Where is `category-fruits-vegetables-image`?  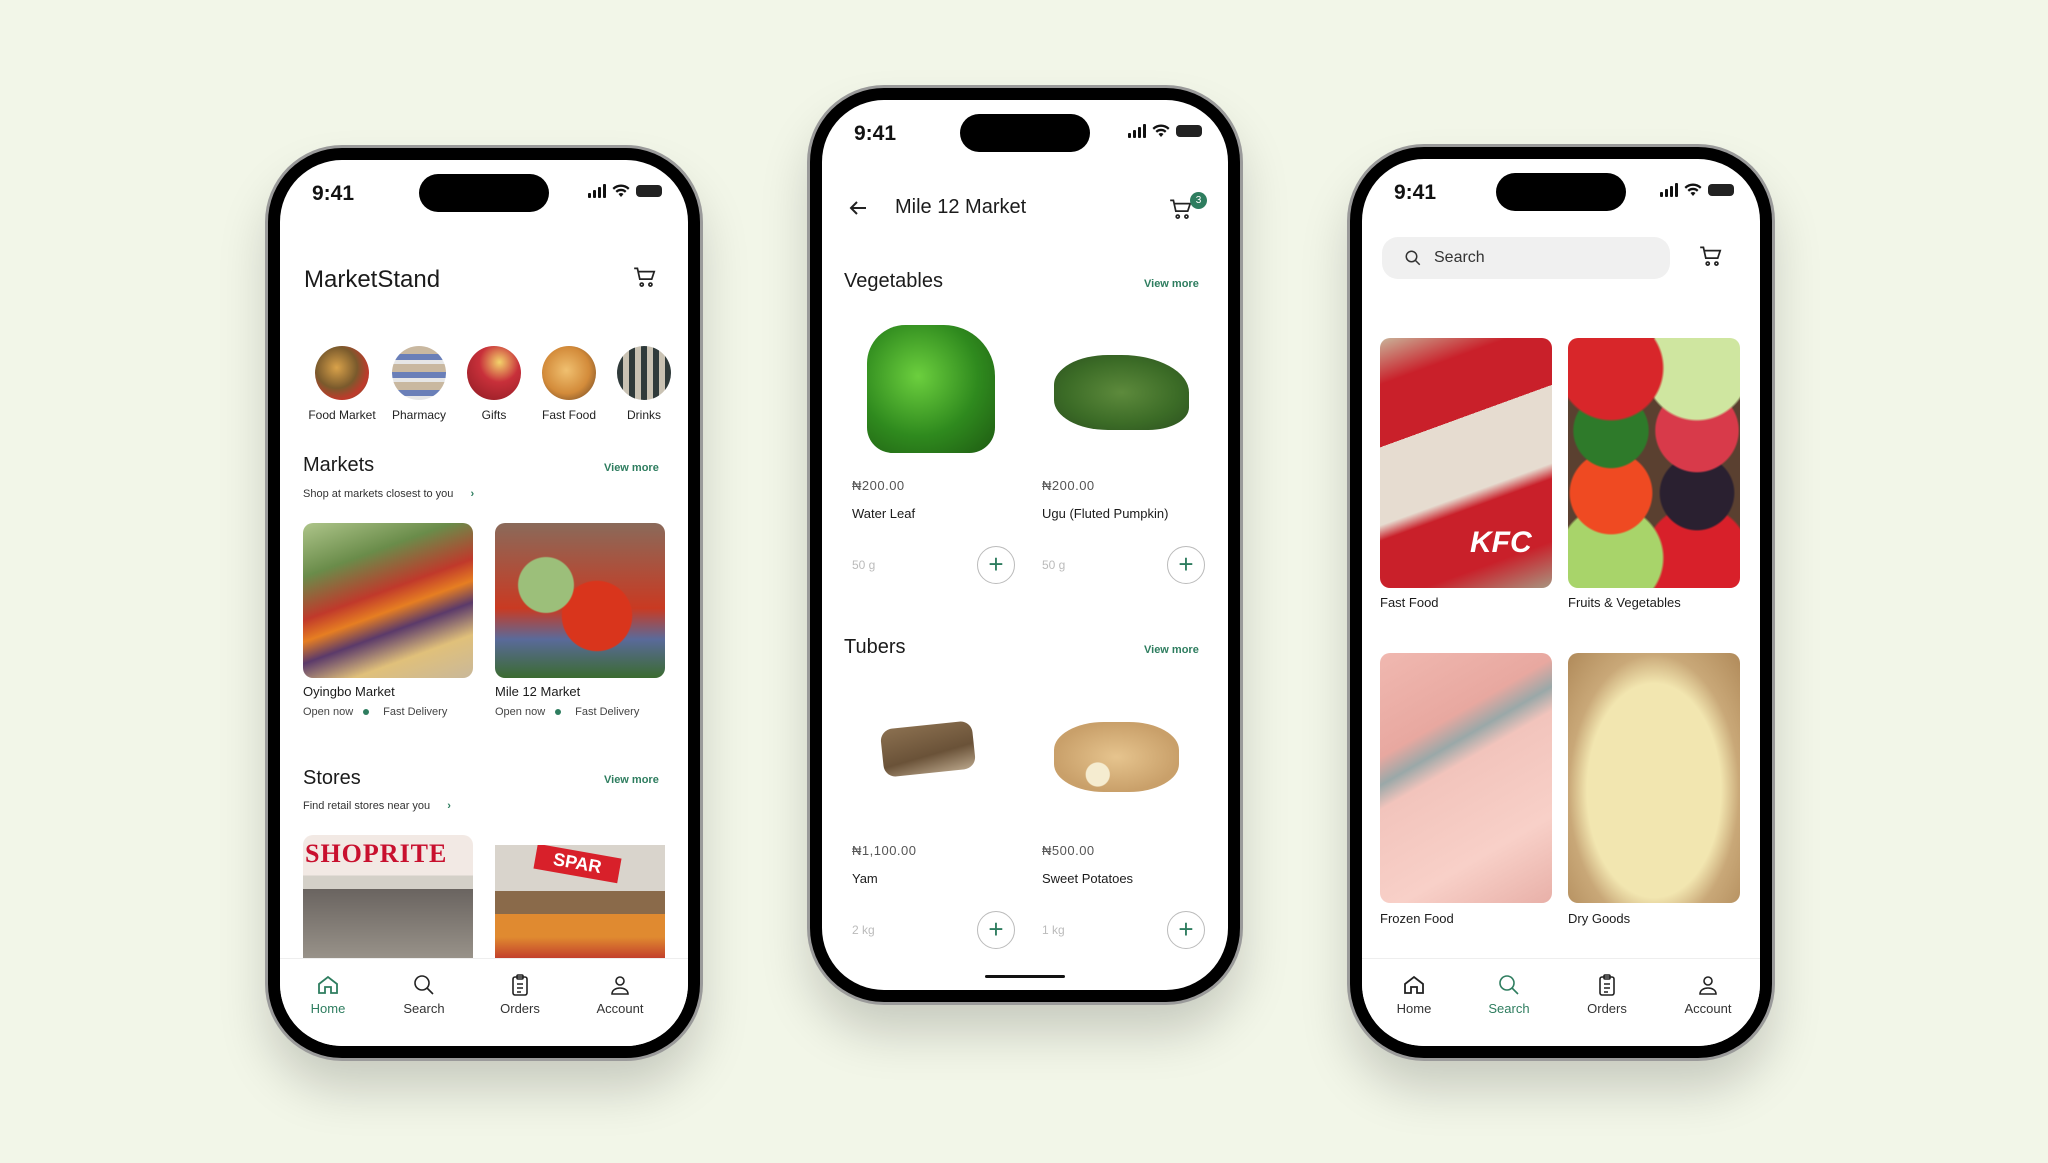
category-fruits-vegetables-image is located at coordinates (1654, 463).